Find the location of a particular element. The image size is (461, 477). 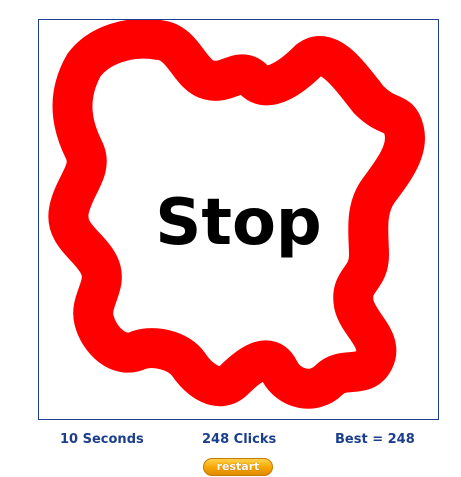

game-status-text: Stop is located at coordinates (238, 222).